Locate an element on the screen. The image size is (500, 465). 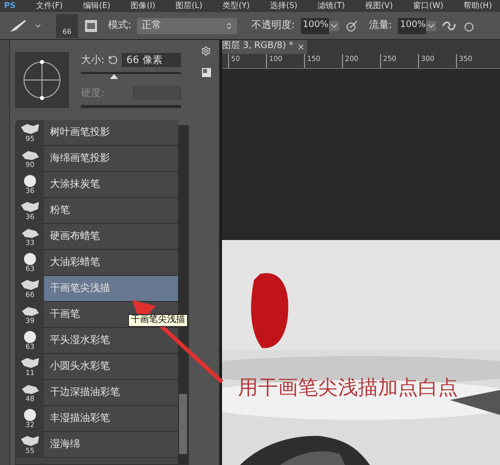
document-tab: 图层 3, RGB/8) * is located at coordinates (264, 47).